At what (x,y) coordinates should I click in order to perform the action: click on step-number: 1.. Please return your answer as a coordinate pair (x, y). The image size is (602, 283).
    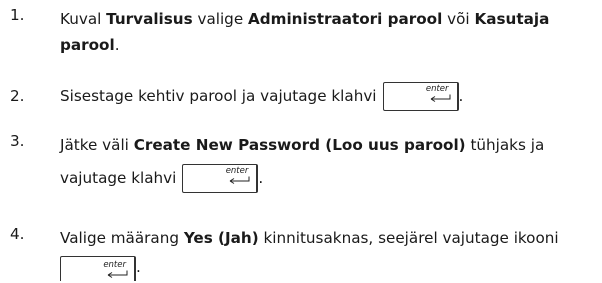
    Looking at the image, I should click on (17, 15).